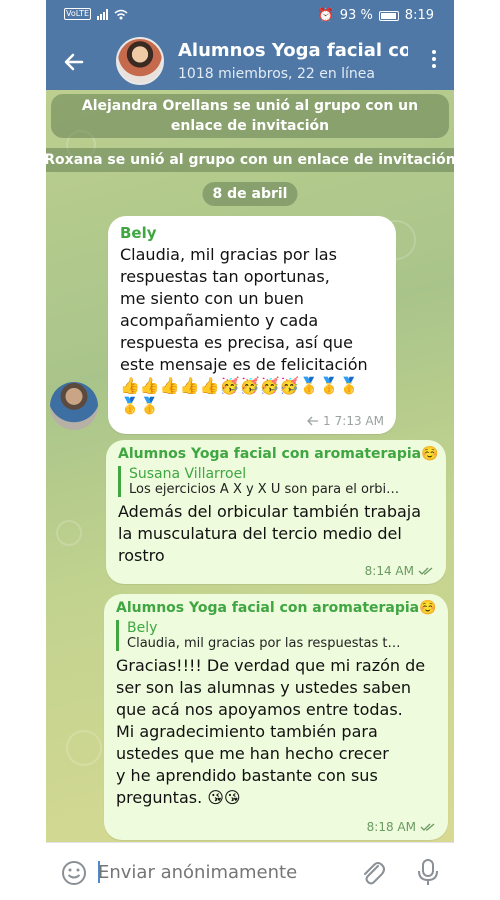 The width and height of the screenshot is (500, 900). Describe the element at coordinates (276, 74) in the screenshot. I see `member-count: 1018 miembros, 22 en línea` at that location.